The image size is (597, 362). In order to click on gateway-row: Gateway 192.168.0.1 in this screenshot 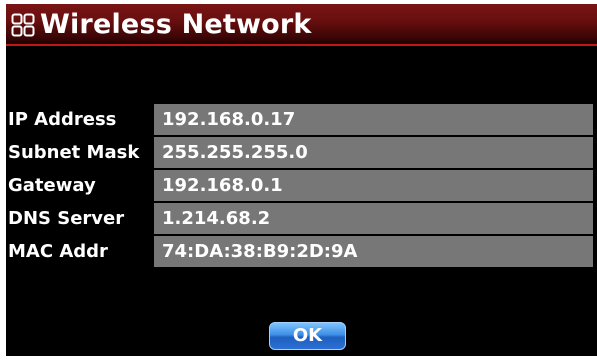, I will do `click(301, 185)`.